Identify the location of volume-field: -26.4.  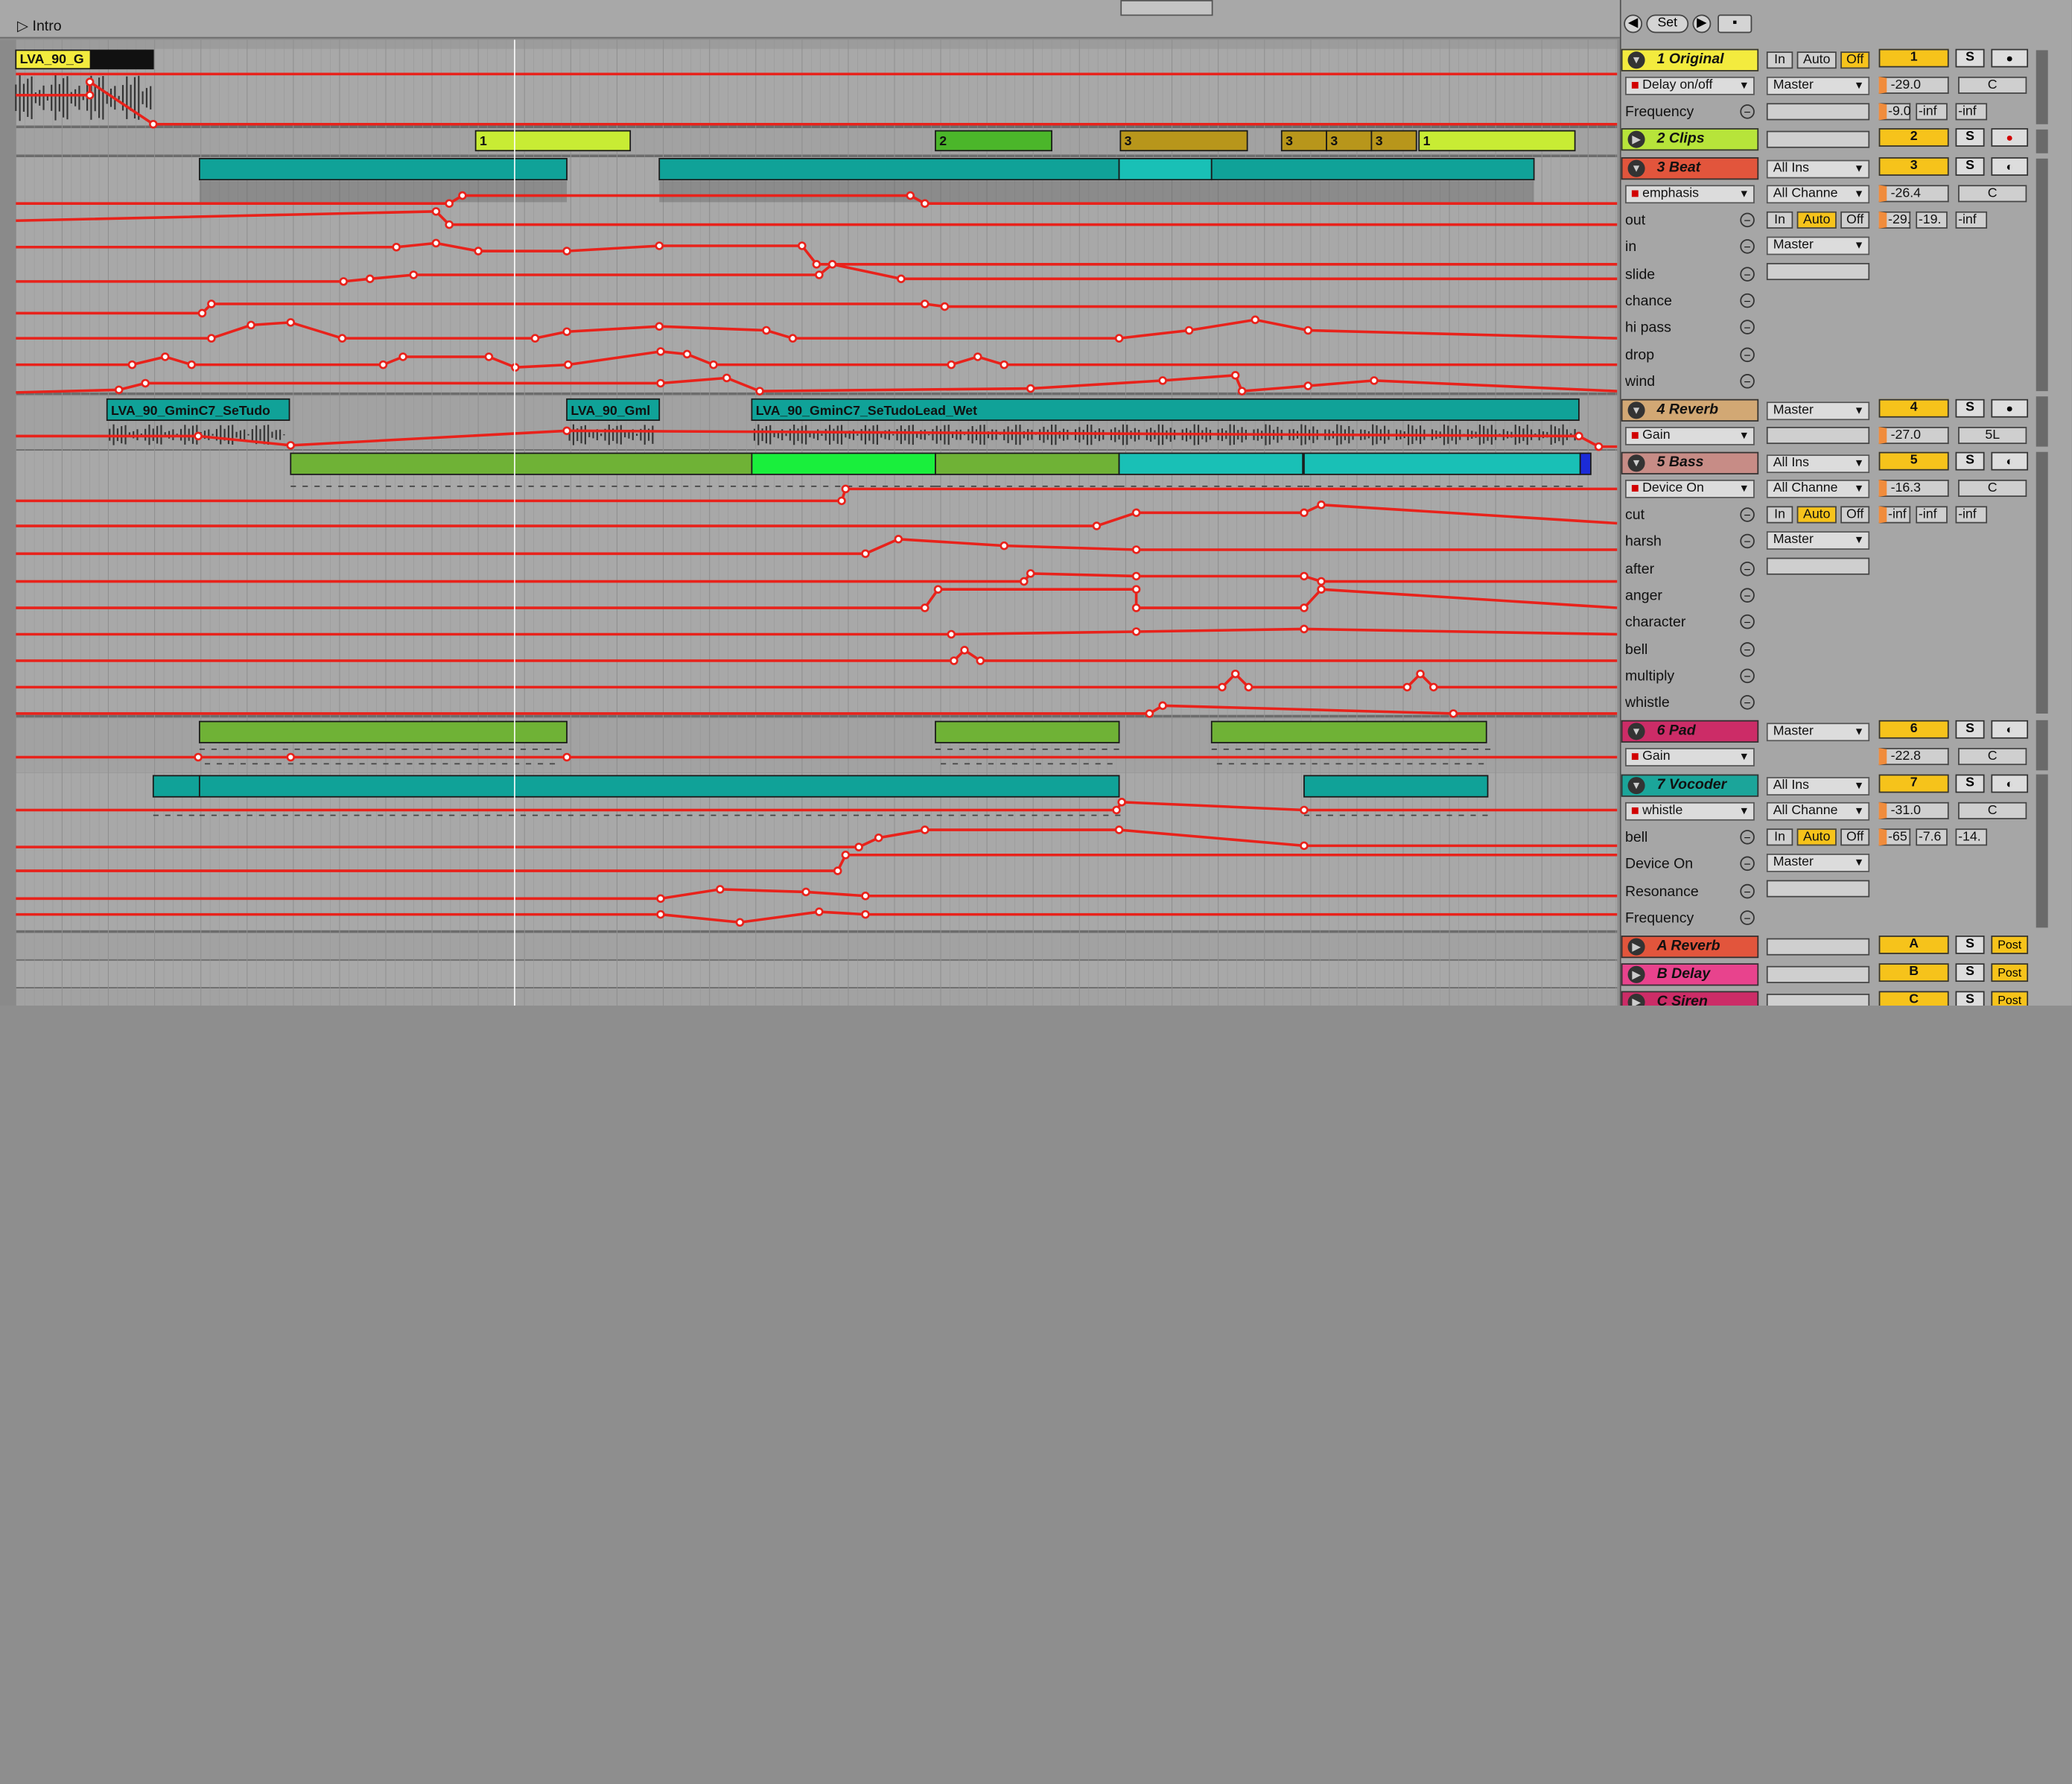
(1913, 194).